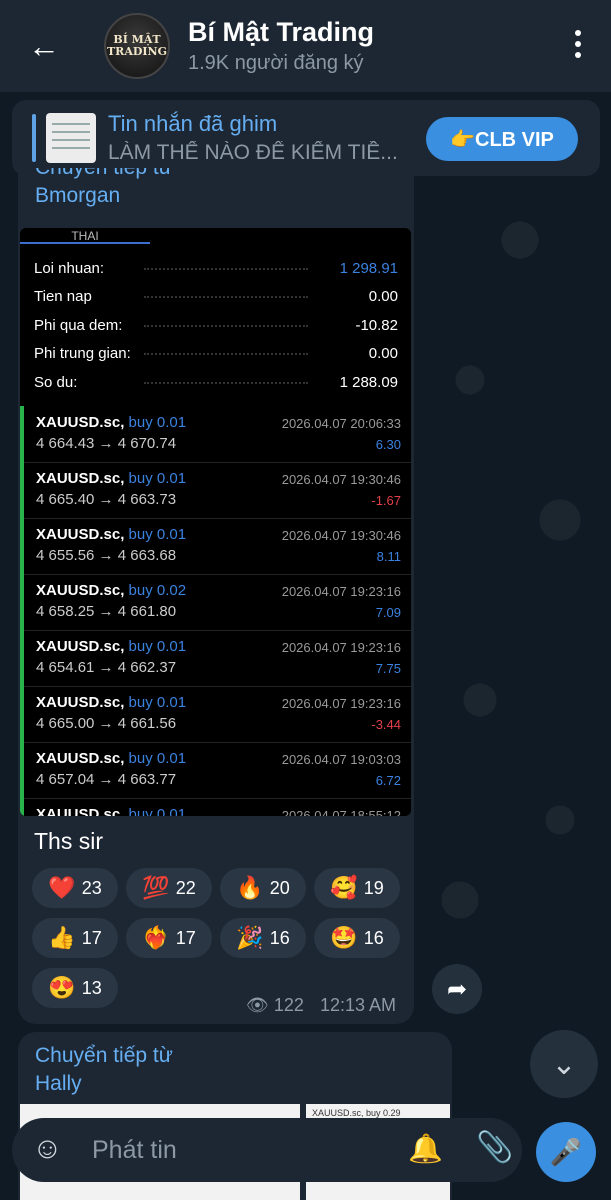 The height and width of the screenshot is (1200, 611). I want to click on share-icon: ➦, so click(457, 989).